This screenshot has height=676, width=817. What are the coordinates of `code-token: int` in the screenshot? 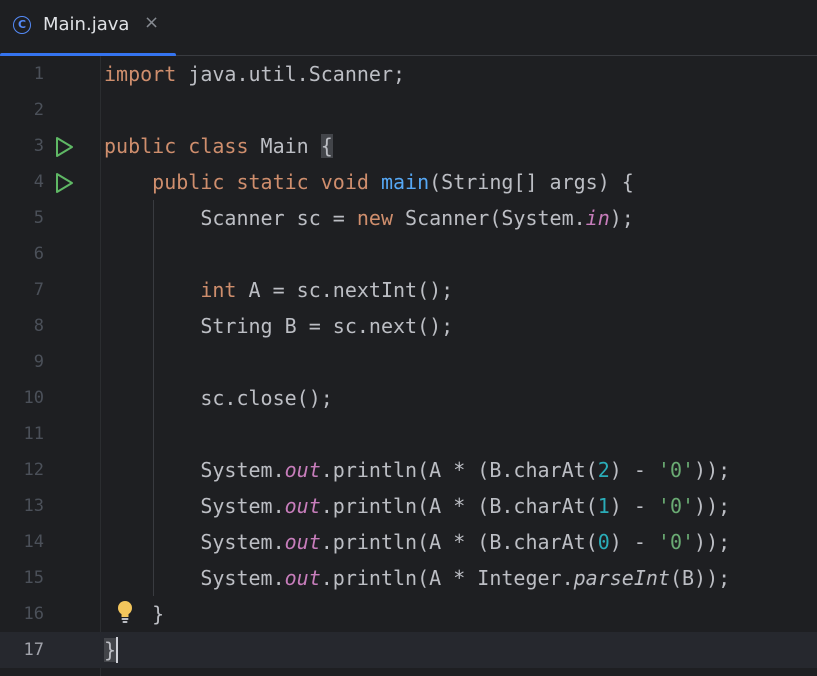 It's located at (170, 290).